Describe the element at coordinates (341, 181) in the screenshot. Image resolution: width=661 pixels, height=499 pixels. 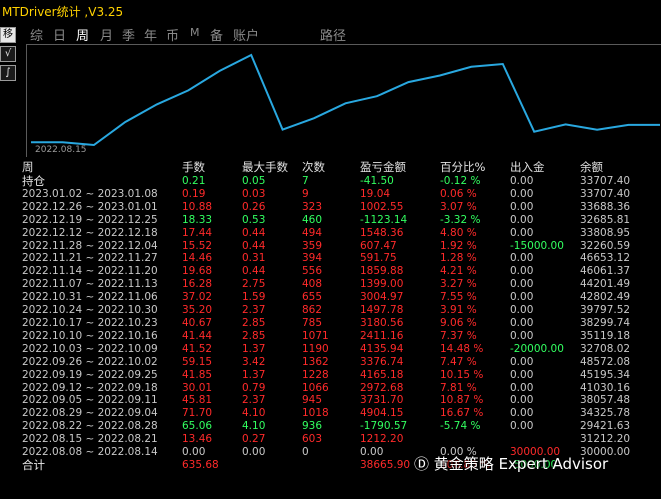
I see `holding-row: 持仓 0.21 0.05 7 -41.50 -0.12 % 0.00 33707.40` at that location.